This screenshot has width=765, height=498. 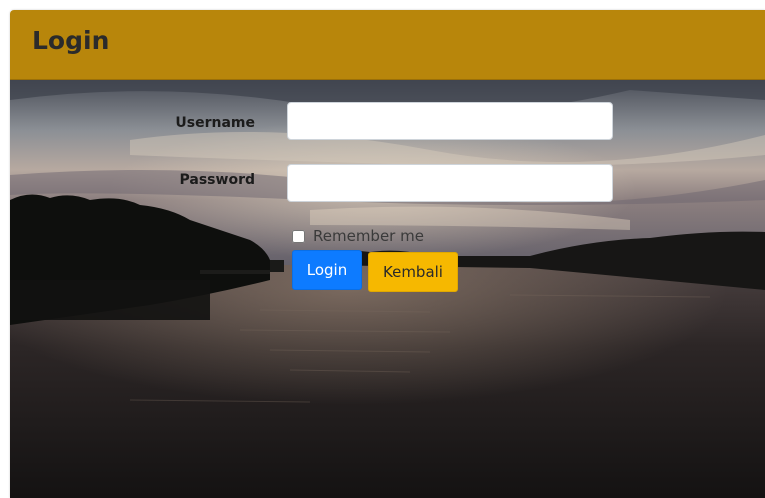 What do you see at coordinates (450, 121) in the screenshot?
I see `username-input` at bounding box center [450, 121].